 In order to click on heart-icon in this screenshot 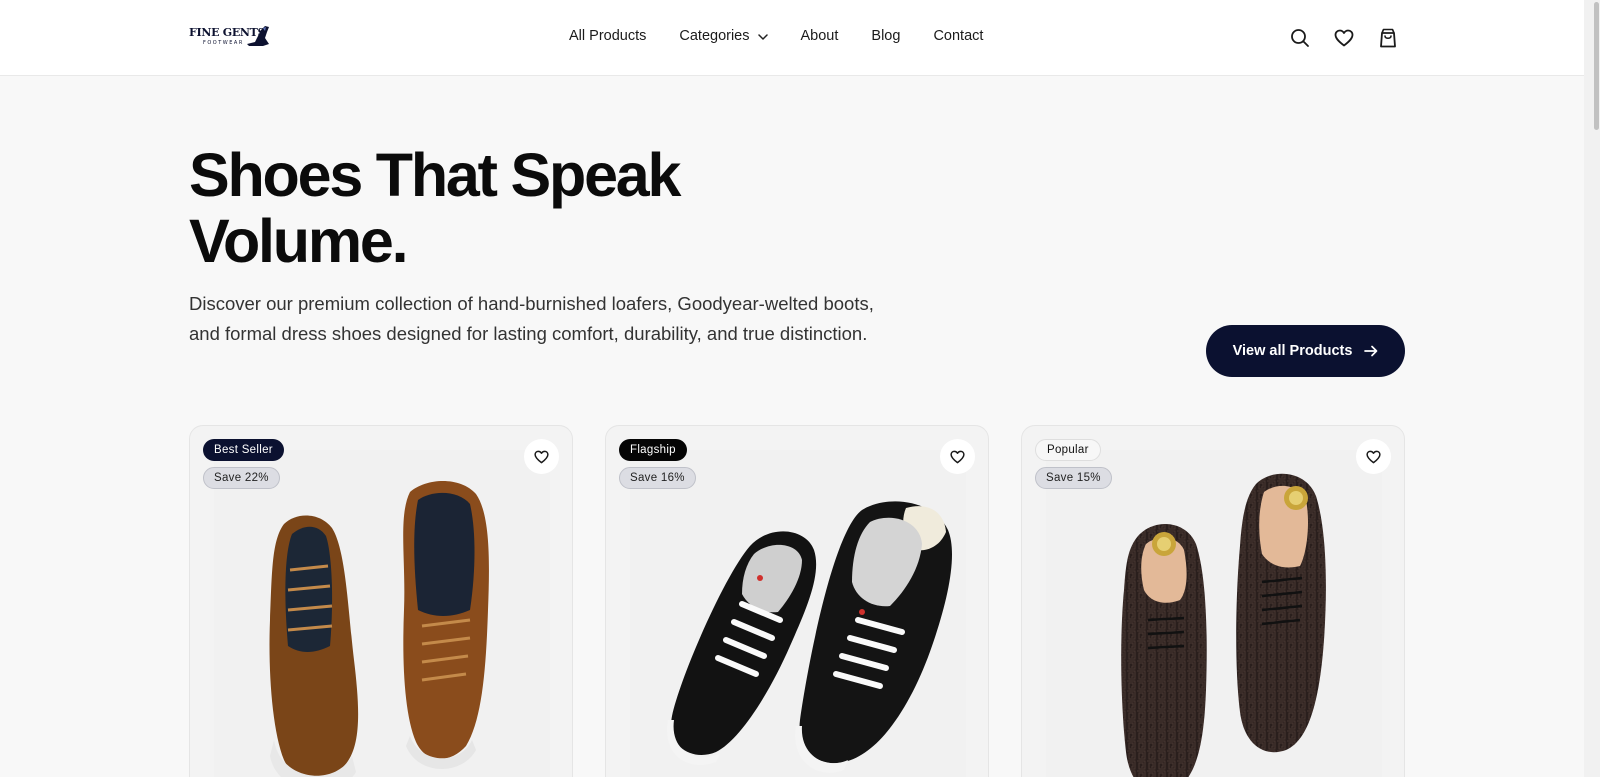, I will do `click(1344, 38)`.